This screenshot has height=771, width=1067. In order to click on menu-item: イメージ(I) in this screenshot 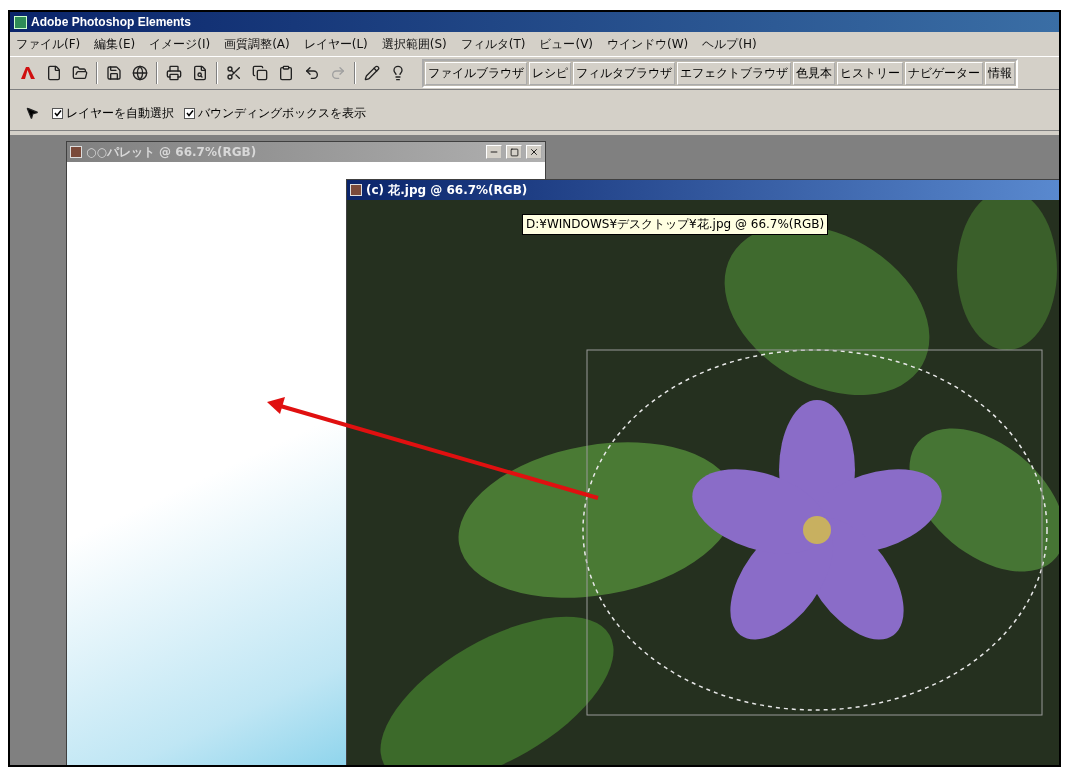, I will do `click(180, 44)`.